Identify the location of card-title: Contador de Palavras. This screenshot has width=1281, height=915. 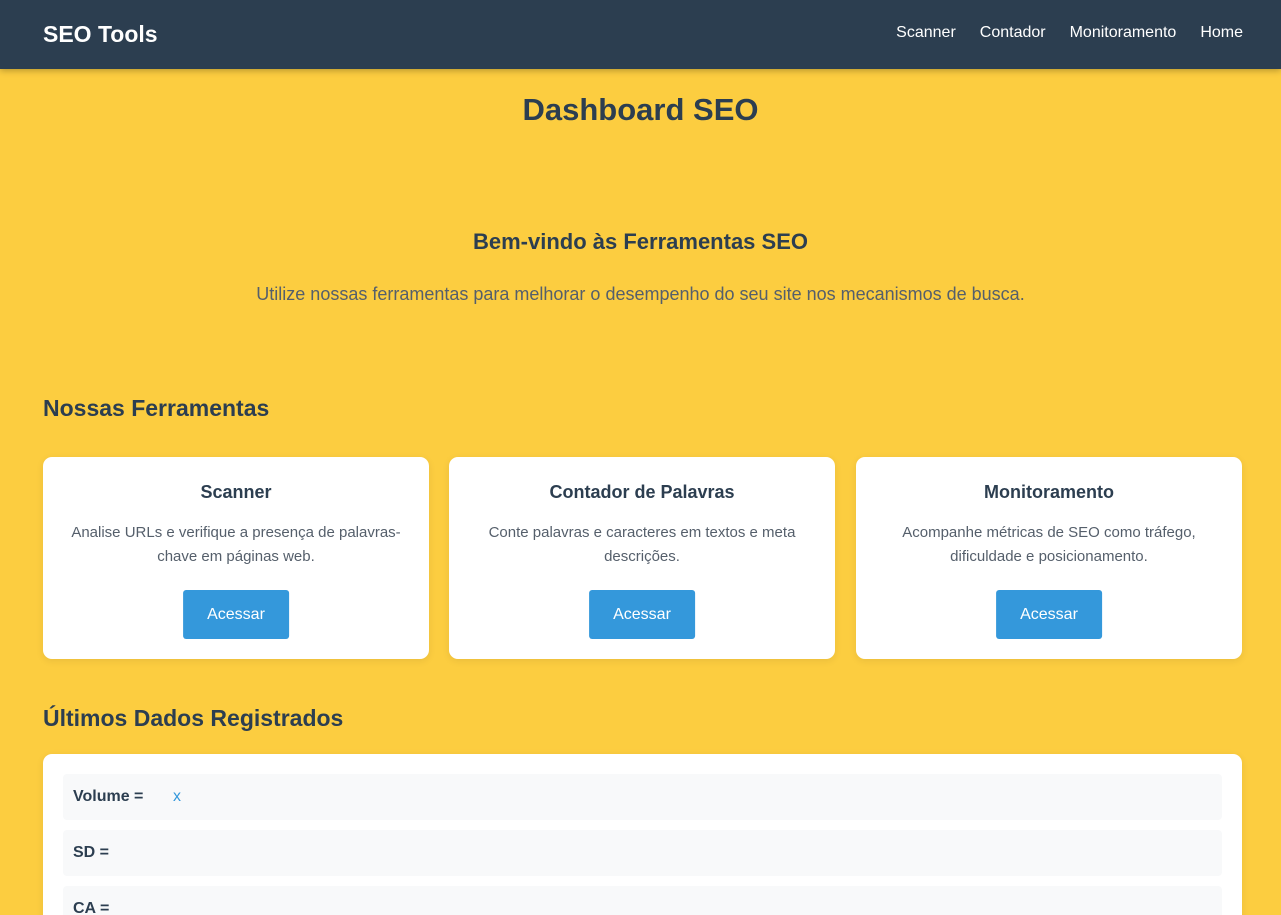
(642, 492).